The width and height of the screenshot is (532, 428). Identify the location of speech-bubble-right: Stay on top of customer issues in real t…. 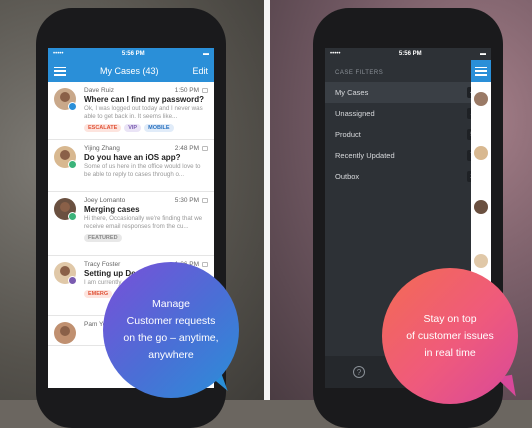
(450, 336).